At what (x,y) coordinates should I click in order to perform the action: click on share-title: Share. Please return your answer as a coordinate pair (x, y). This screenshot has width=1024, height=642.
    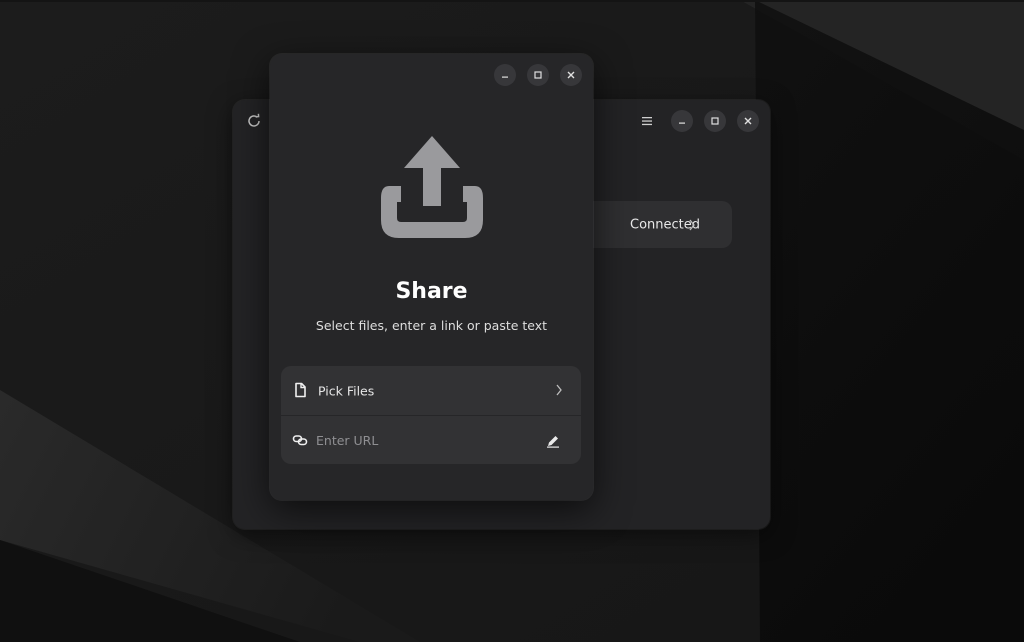
    Looking at the image, I should click on (431, 291).